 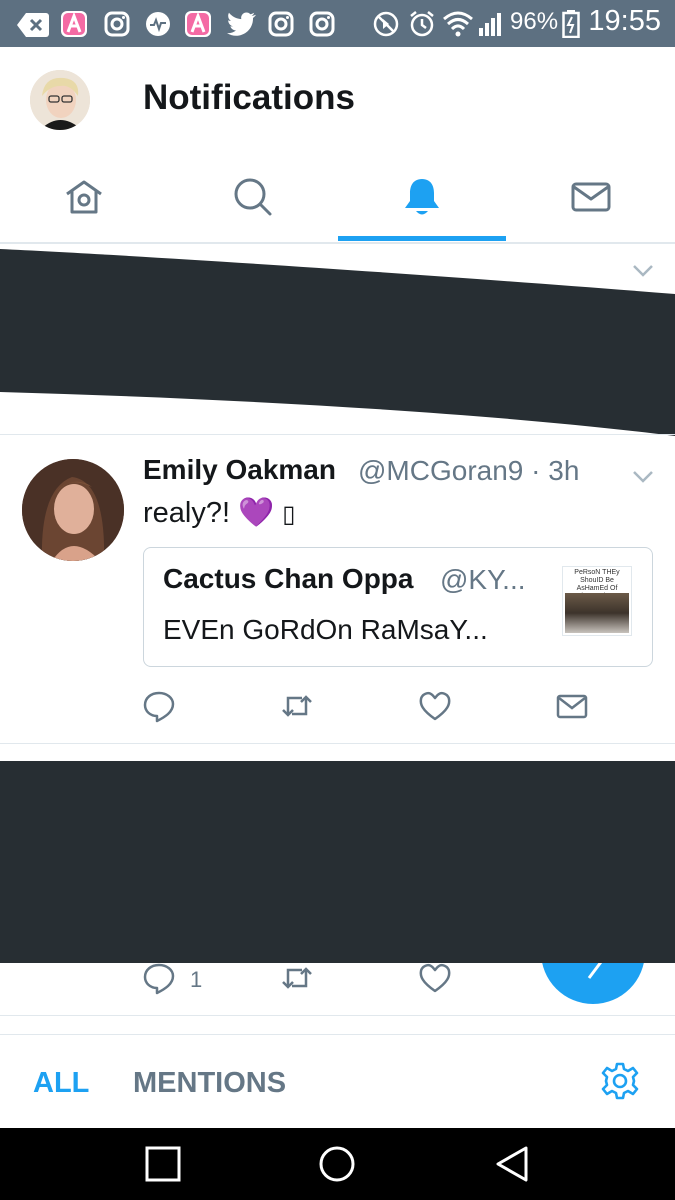 I want to click on clock: 19:55, so click(x=624, y=21).